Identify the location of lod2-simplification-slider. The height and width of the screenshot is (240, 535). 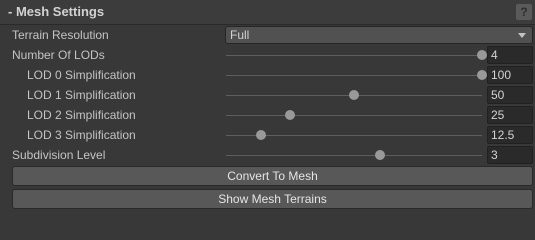
(354, 115).